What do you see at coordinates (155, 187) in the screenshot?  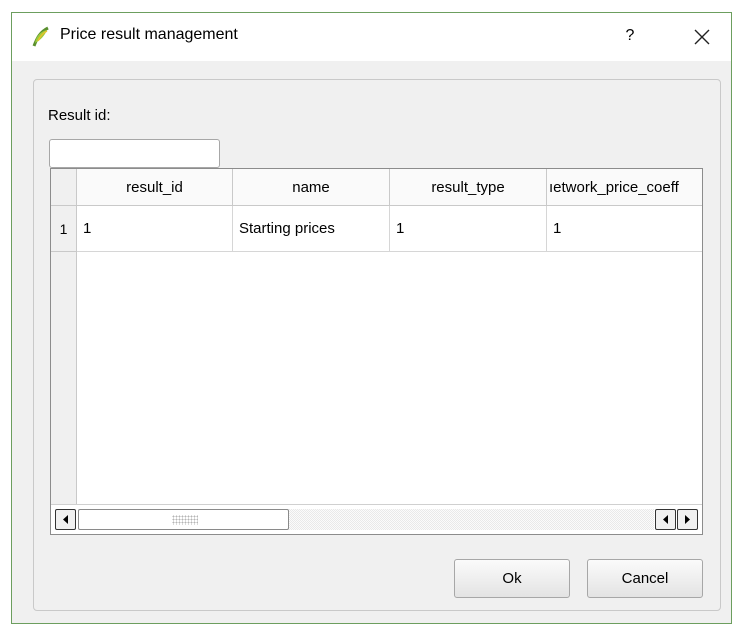 I see `column-header-result-id: result_id` at bounding box center [155, 187].